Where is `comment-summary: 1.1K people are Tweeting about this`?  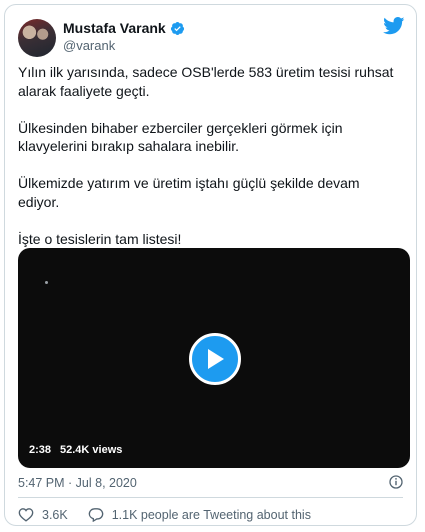 comment-summary: 1.1K people are Tweeting about this is located at coordinates (211, 514).